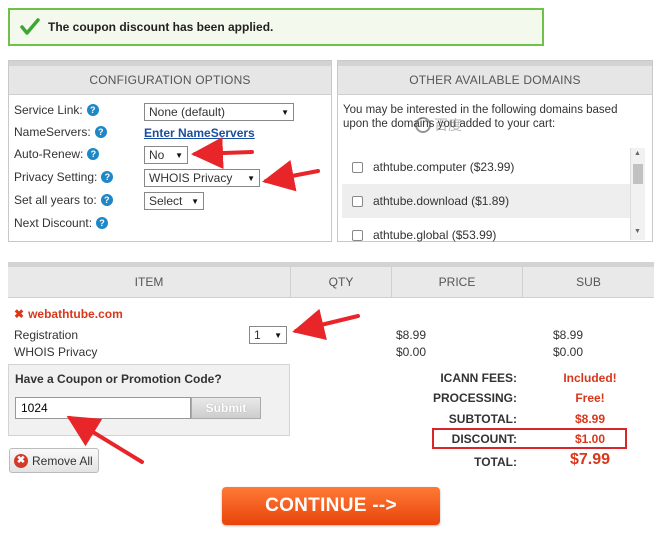  Describe the element at coordinates (68, 314) in the screenshot. I see `cart-item-domain: ✖ webathtube.com` at that location.